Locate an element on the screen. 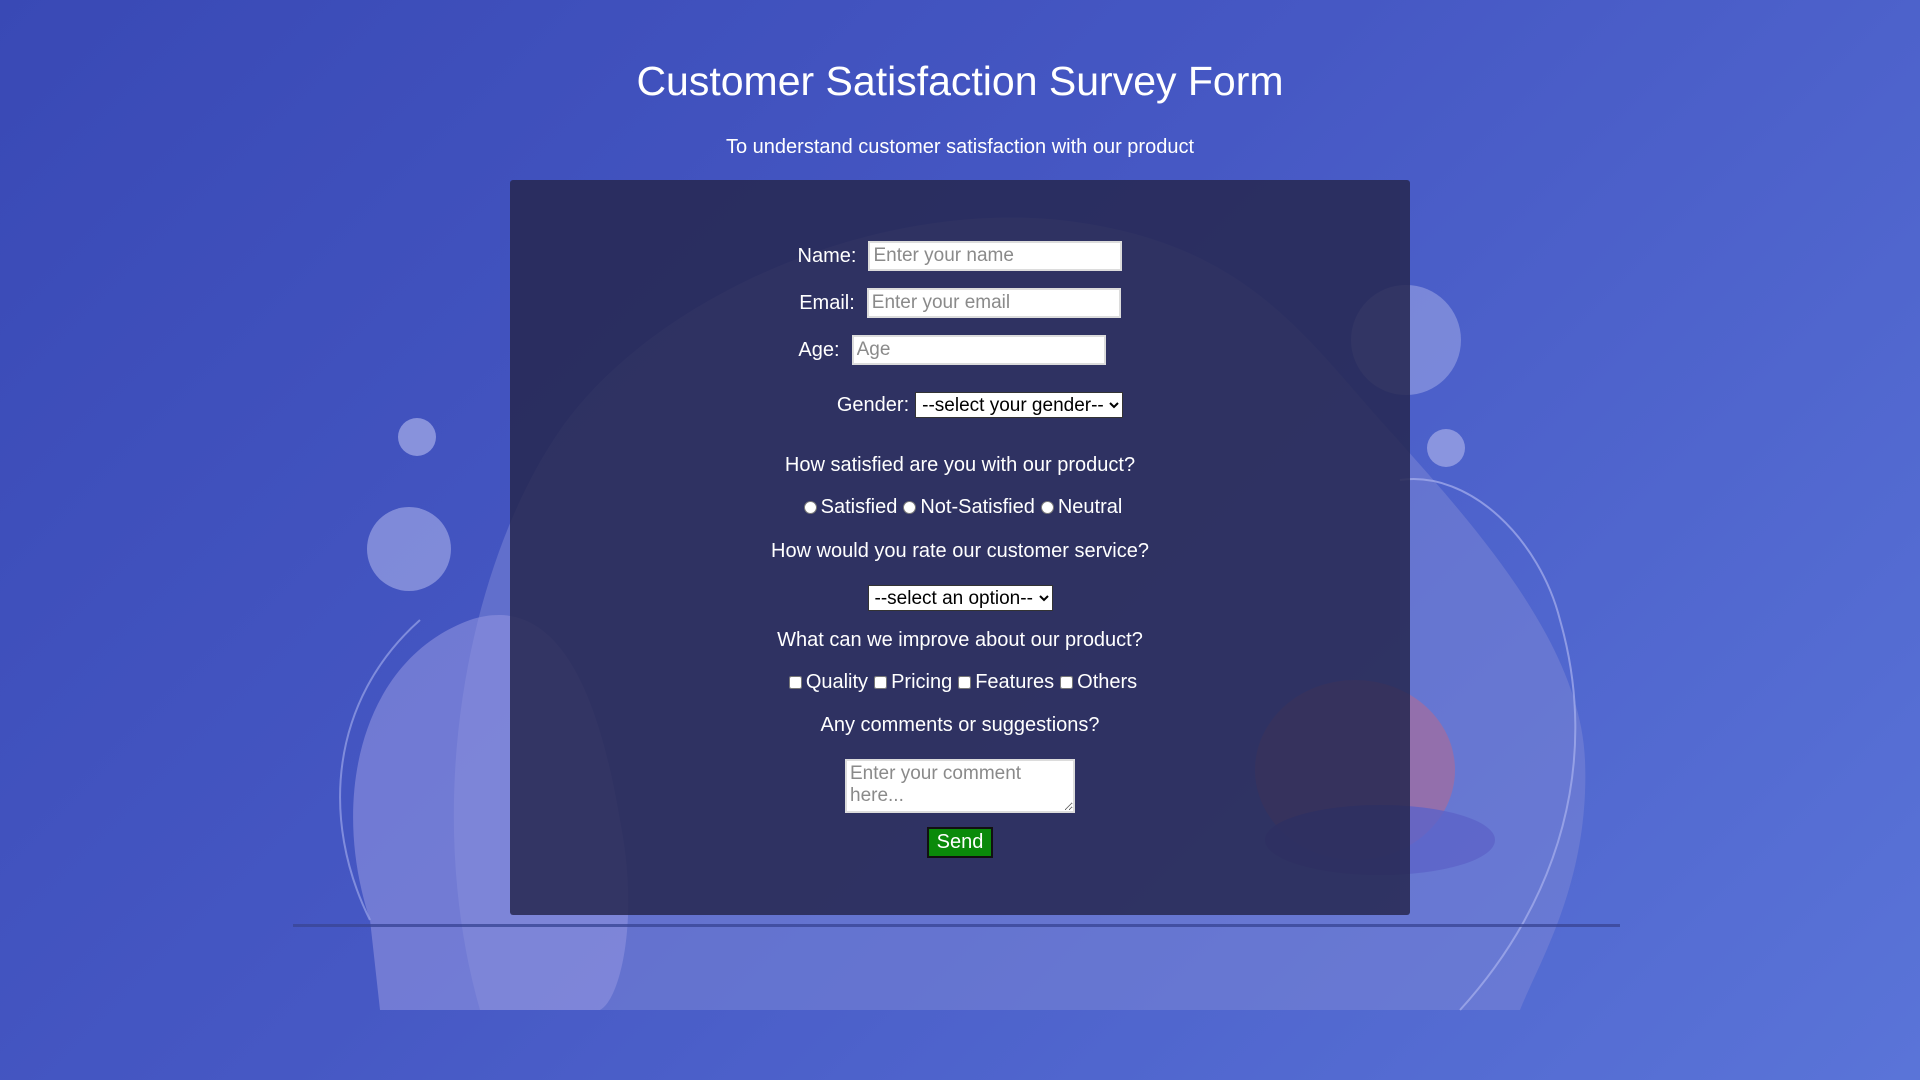  comments-question-text: Any comments or suggestions? is located at coordinates (960, 724).